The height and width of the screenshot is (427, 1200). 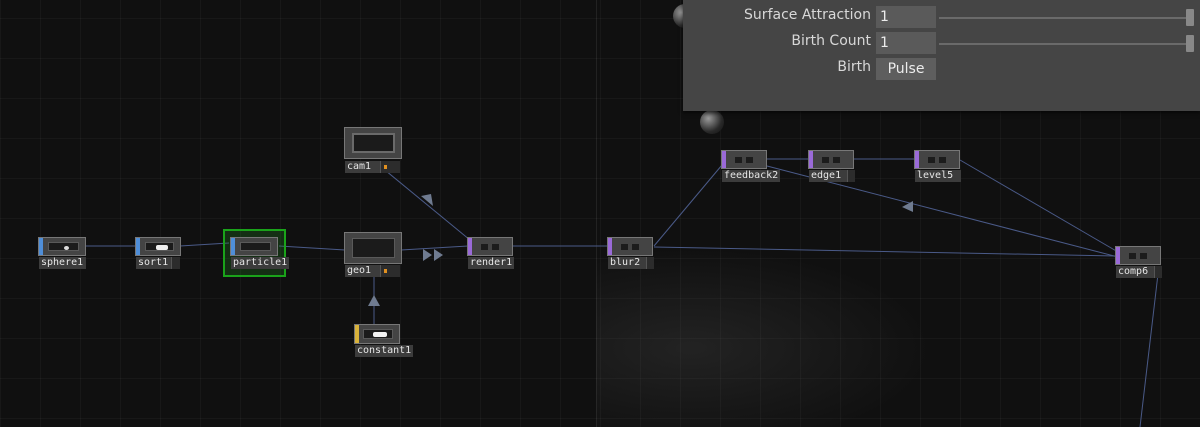 I want to click on node-edge1: edge1, so click(x=832, y=166).